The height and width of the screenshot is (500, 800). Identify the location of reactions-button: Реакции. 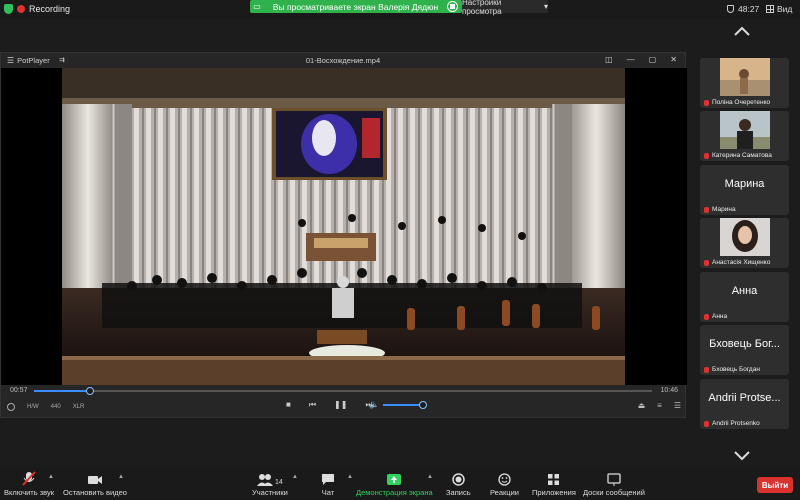
(504, 484).